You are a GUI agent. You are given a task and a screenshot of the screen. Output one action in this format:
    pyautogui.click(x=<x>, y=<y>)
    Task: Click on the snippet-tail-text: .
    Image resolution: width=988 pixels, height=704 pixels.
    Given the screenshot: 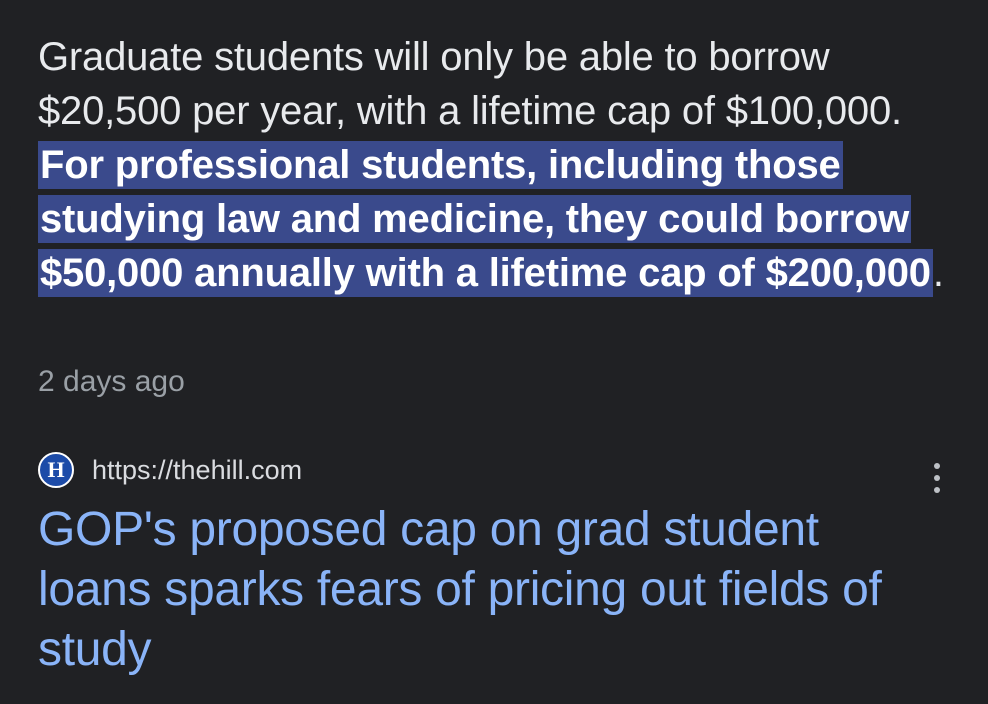 What is the action you would take?
    pyautogui.click(x=938, y=273)
    